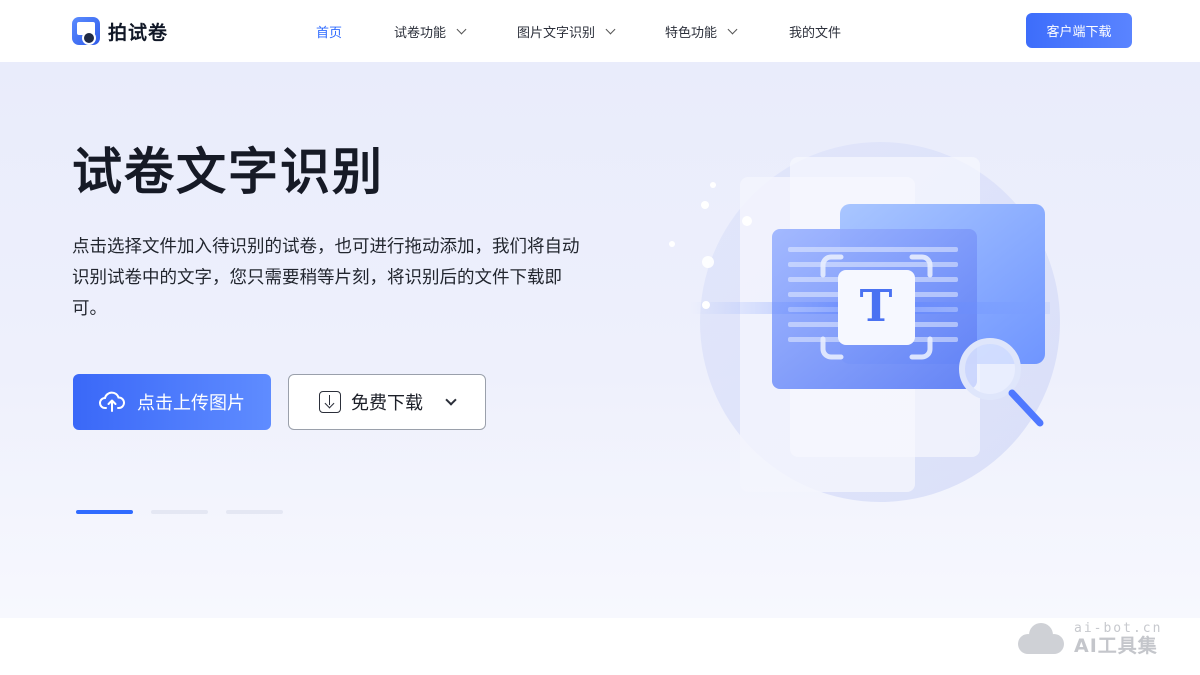 The width and height of the screenshot is (1200, 675). Describe the element at coordinates (691, 33) in the screenshot. I see `nav-item-label: 特色功能` at that location.